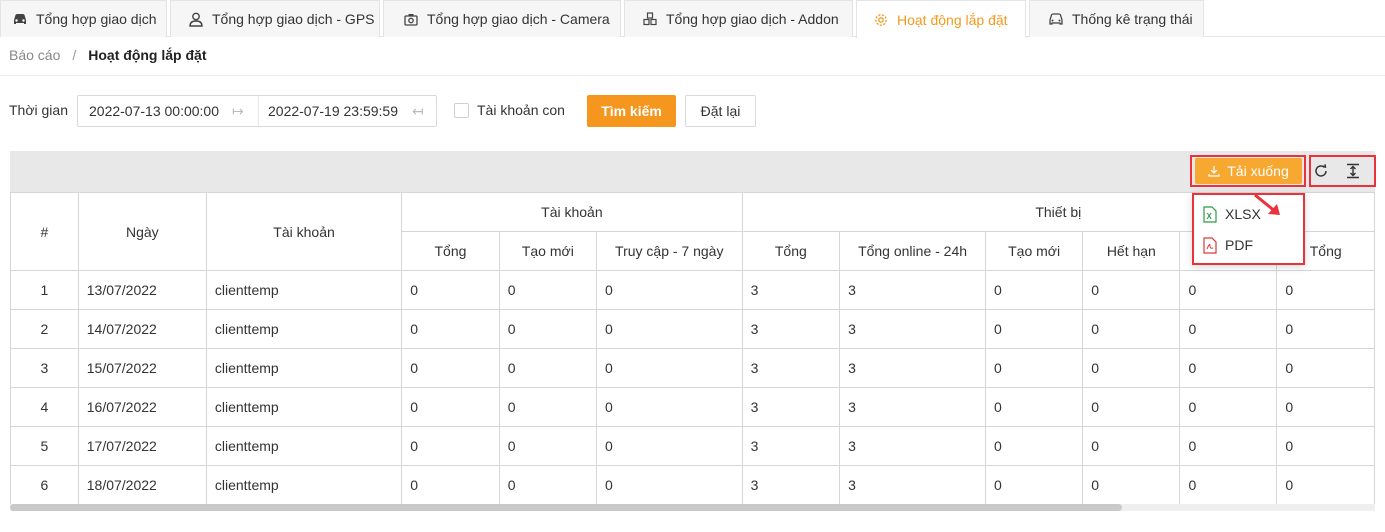 This screenshot has height=532, width=1385. What do you see at coordinates (238, 111) in the screenshot?
I see `arrow-right-to-line-icon: ↦` at bounding box center [238, 111].